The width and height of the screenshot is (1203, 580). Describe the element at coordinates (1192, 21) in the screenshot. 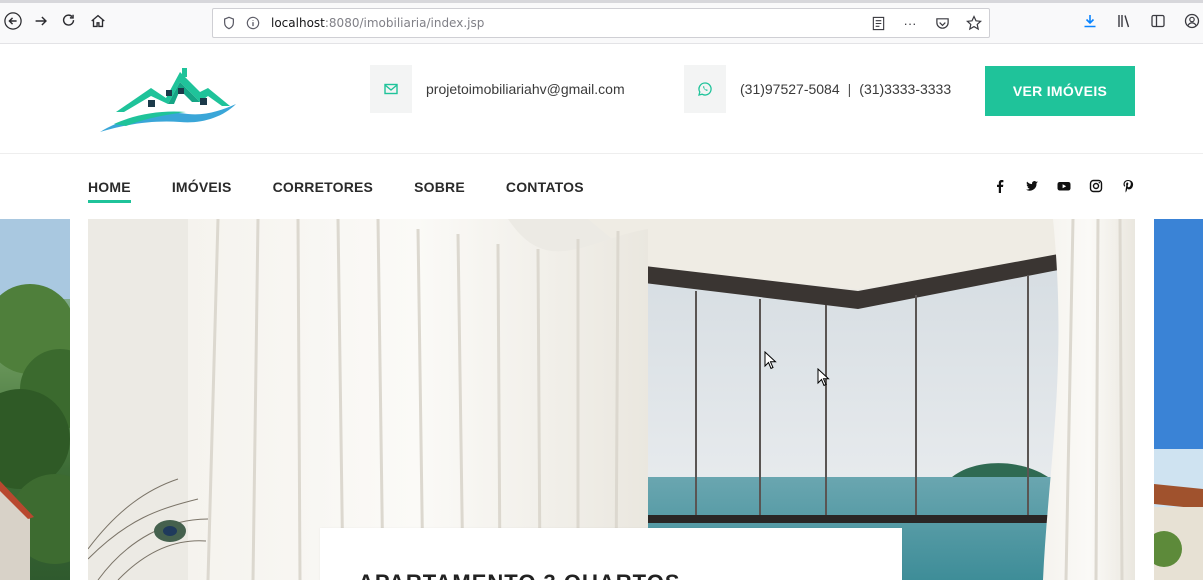

I see `account-icon` at that location.